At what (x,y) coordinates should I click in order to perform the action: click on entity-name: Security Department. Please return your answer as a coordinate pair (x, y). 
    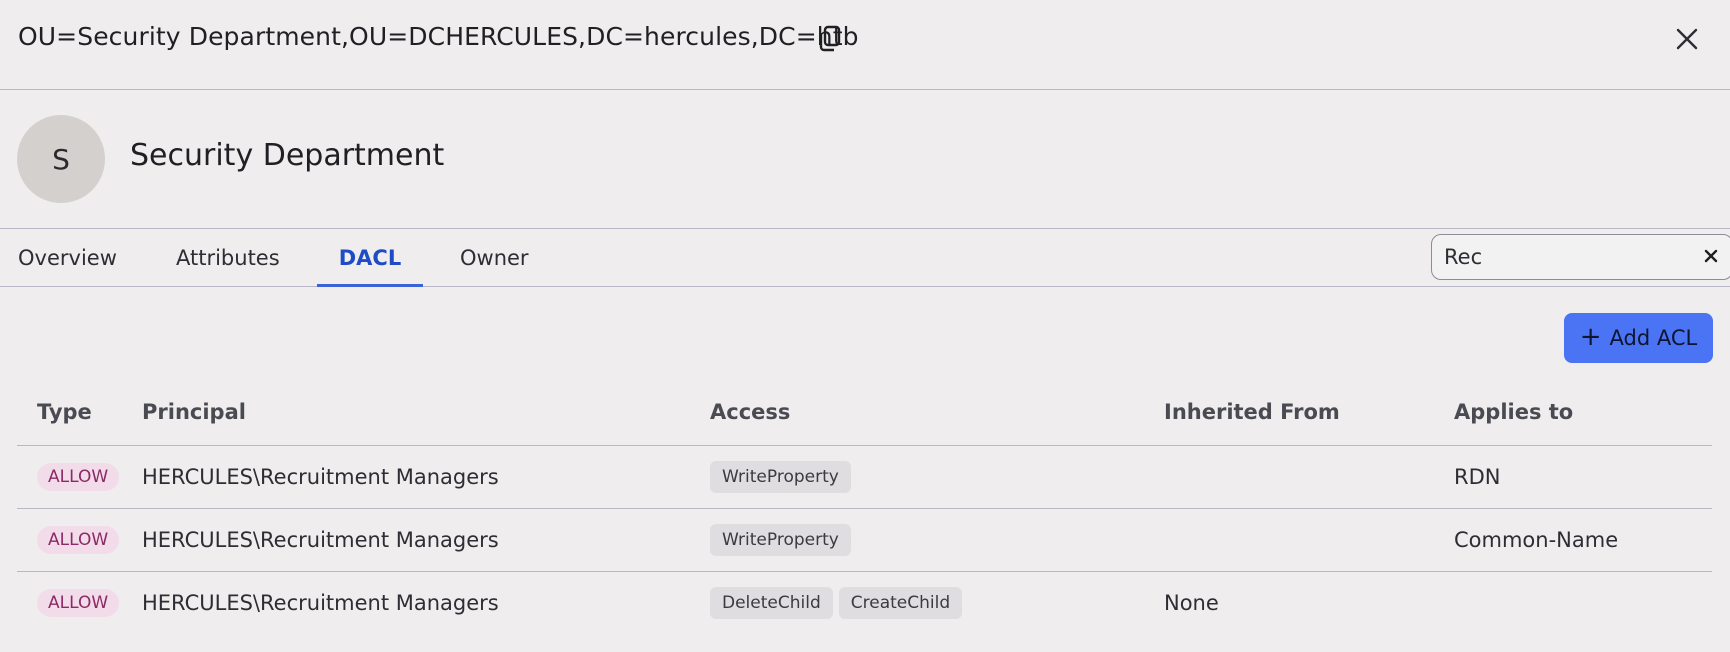
    Looking at the image, I should click on (287, 155).